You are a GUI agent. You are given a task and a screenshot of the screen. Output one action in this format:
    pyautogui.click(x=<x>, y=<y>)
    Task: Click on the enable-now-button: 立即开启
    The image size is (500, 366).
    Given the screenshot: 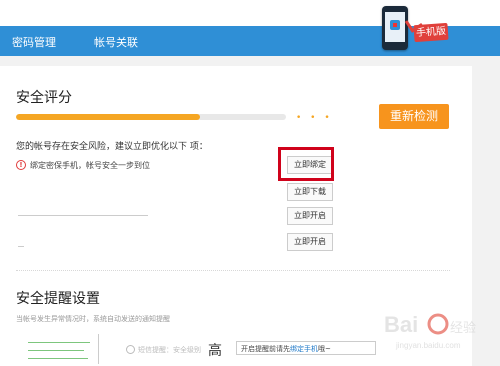 What is the action you would take?
    pyautogui.click(x=310, y=216)
    